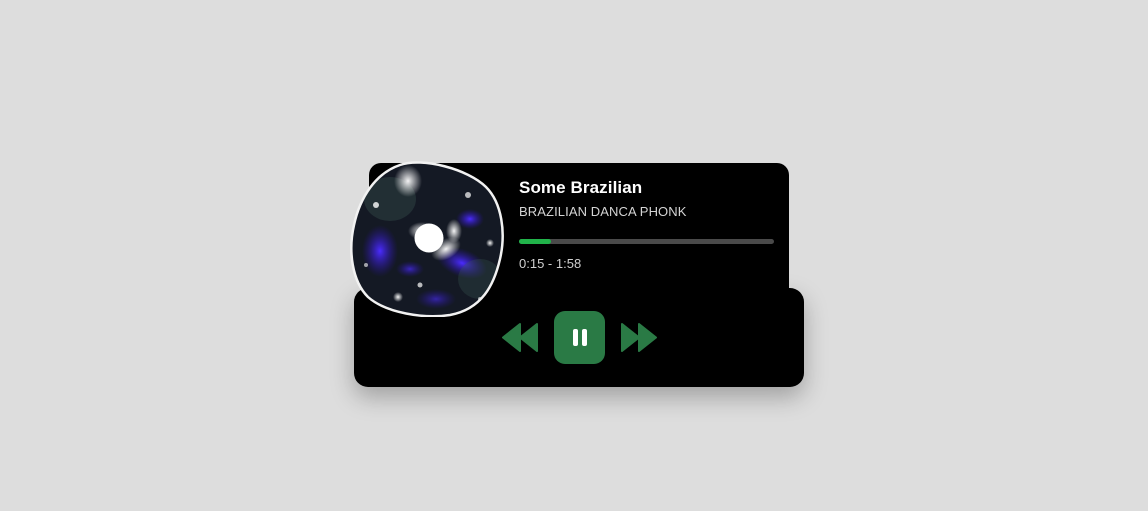 This screenshot has height=511, width=1148. I want to click on album-art-disc, so click(429, 238).